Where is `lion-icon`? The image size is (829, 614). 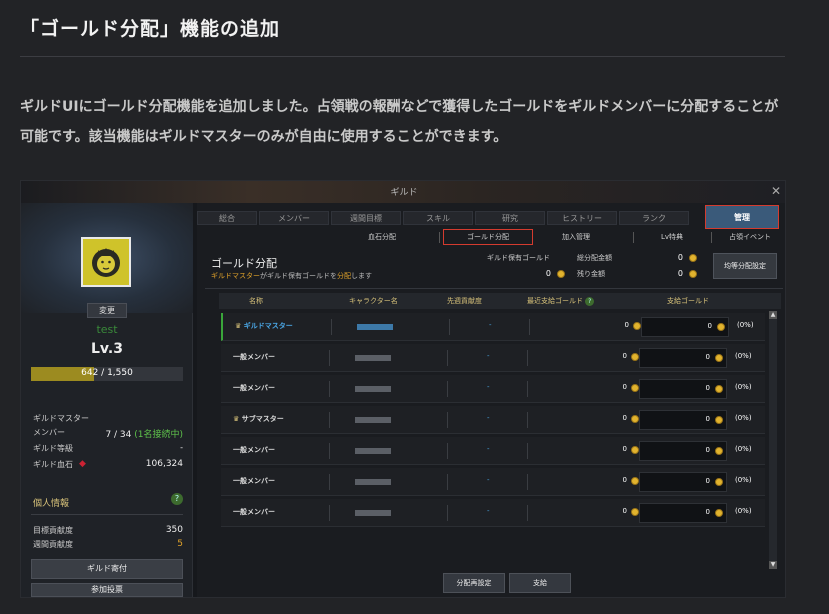 lion-icon is located at coordinates (106, 262).